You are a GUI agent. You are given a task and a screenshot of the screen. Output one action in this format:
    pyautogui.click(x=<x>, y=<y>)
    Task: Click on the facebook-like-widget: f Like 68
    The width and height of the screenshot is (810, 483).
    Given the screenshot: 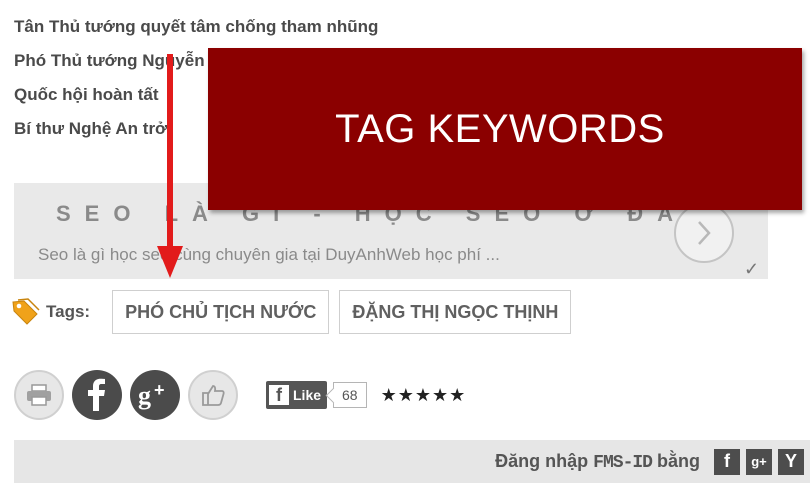 What is the action you would take?
    pyautogui.click(x=316, y=395)
    